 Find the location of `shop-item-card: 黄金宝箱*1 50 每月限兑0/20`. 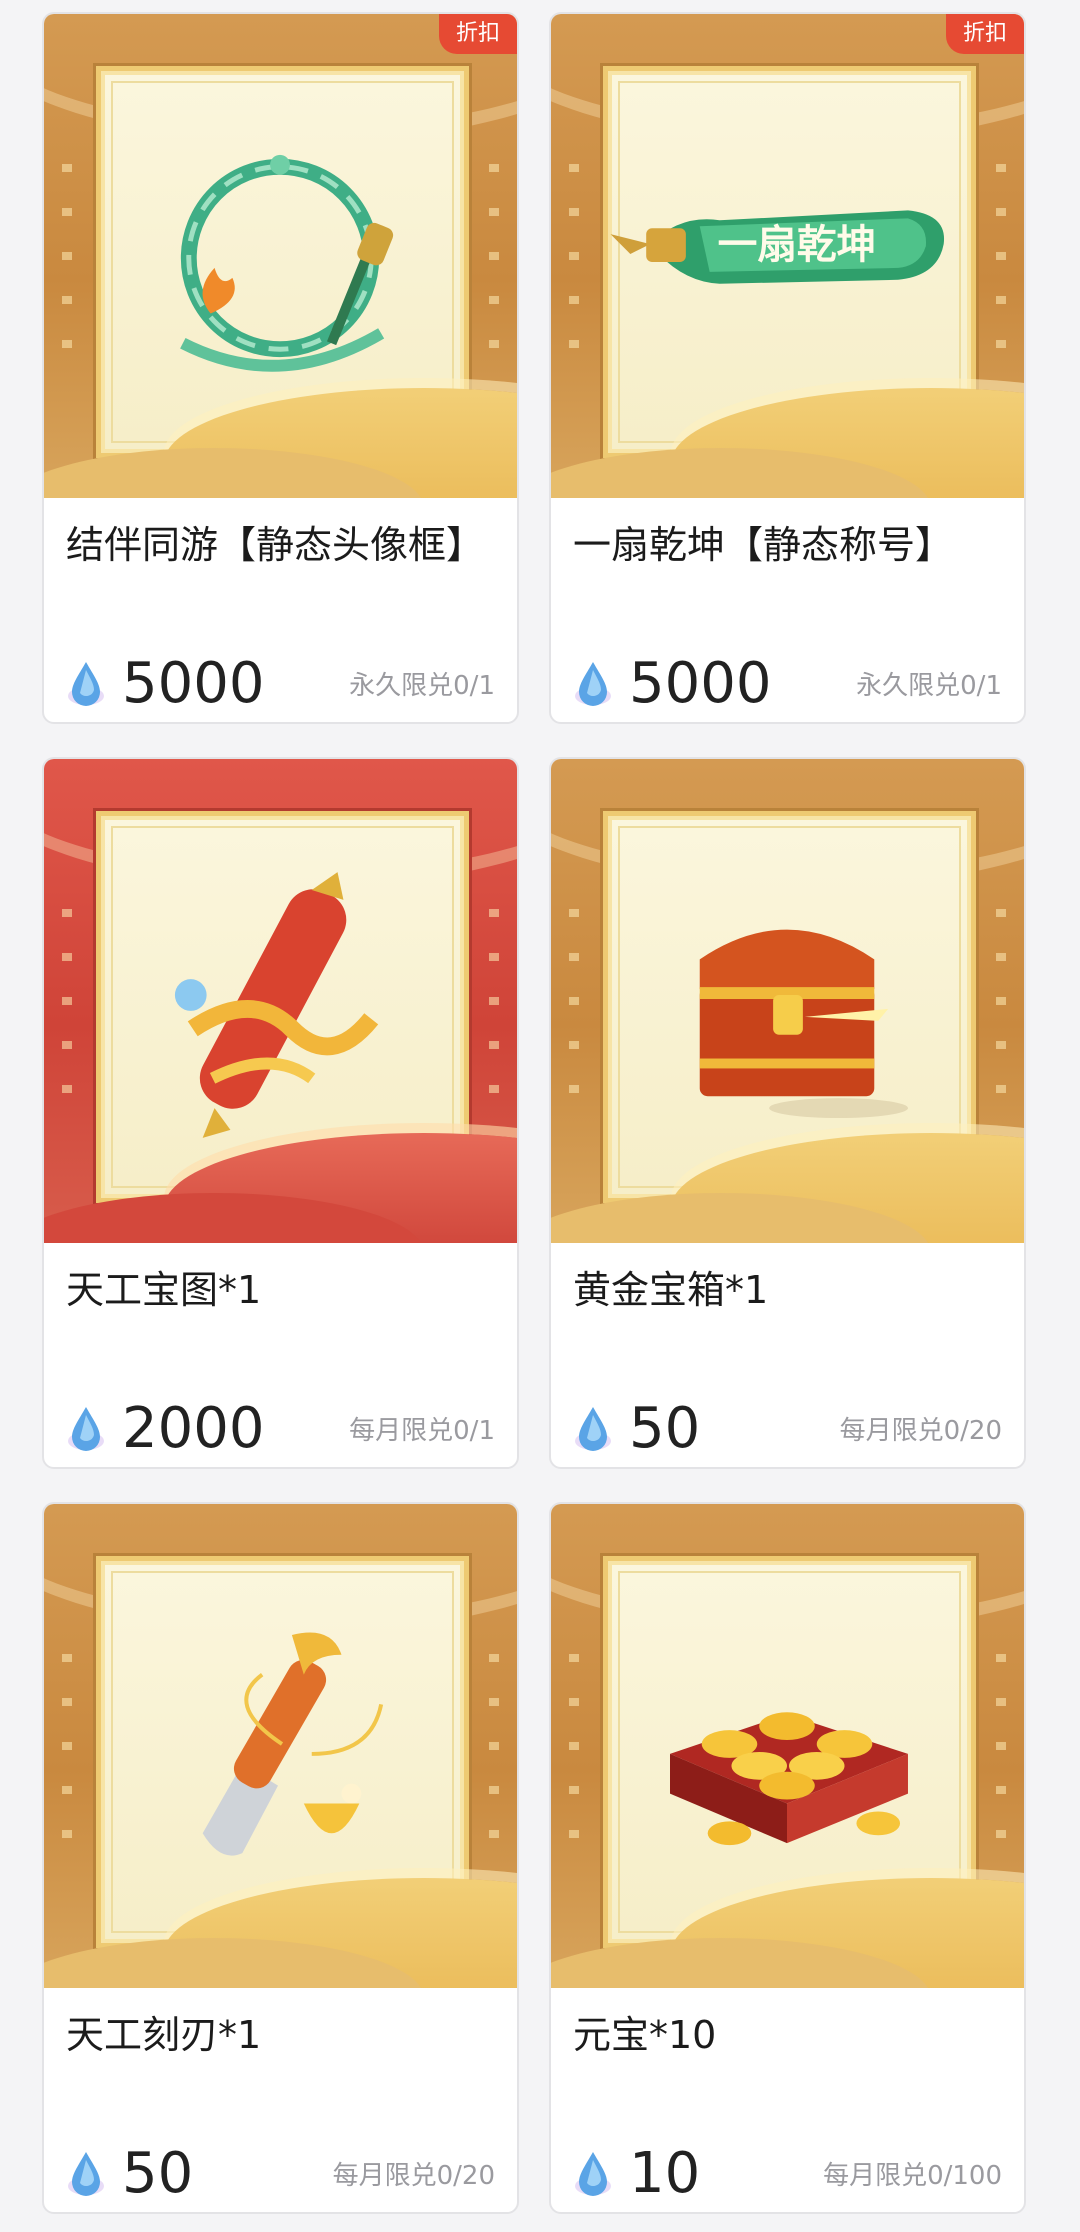

shop-item-card: 黄金宝箱*1 50 每月限兑0/20 is located at coordinates (787, 1113).